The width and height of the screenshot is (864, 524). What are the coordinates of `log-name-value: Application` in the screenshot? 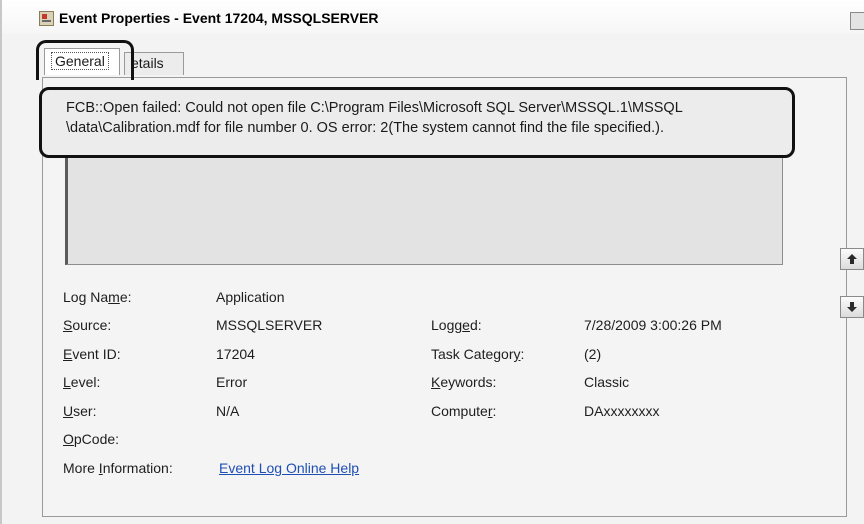 It's located at (250, 297).